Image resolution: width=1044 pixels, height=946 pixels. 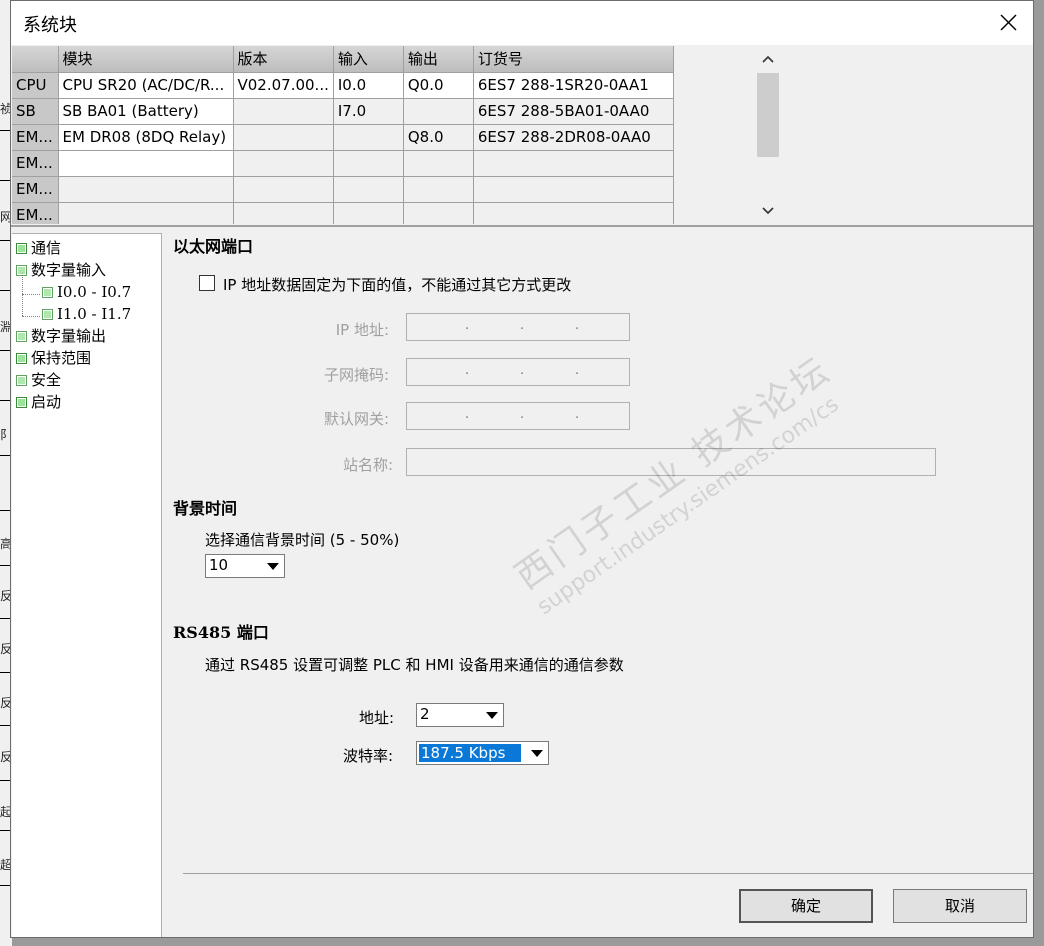 What do you see at coordinates (245, 566) in the screenshot?
I see `background-time-select: 10` at bounding box center [245, 566].